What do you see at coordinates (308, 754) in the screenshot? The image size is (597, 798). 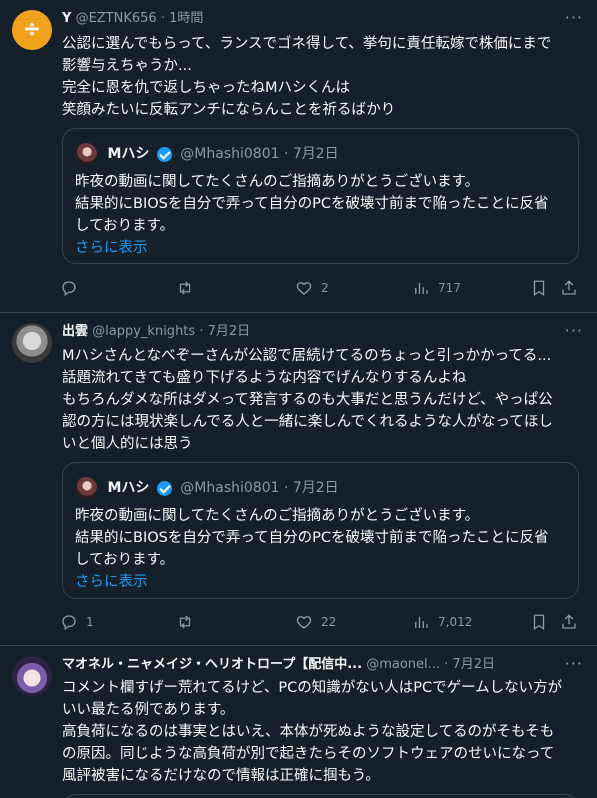 I see `tweet-text-line: の原因。同じような高負荷が別で起きたらそのソフトウェアのせいになって` at bounding box center [308, 754].